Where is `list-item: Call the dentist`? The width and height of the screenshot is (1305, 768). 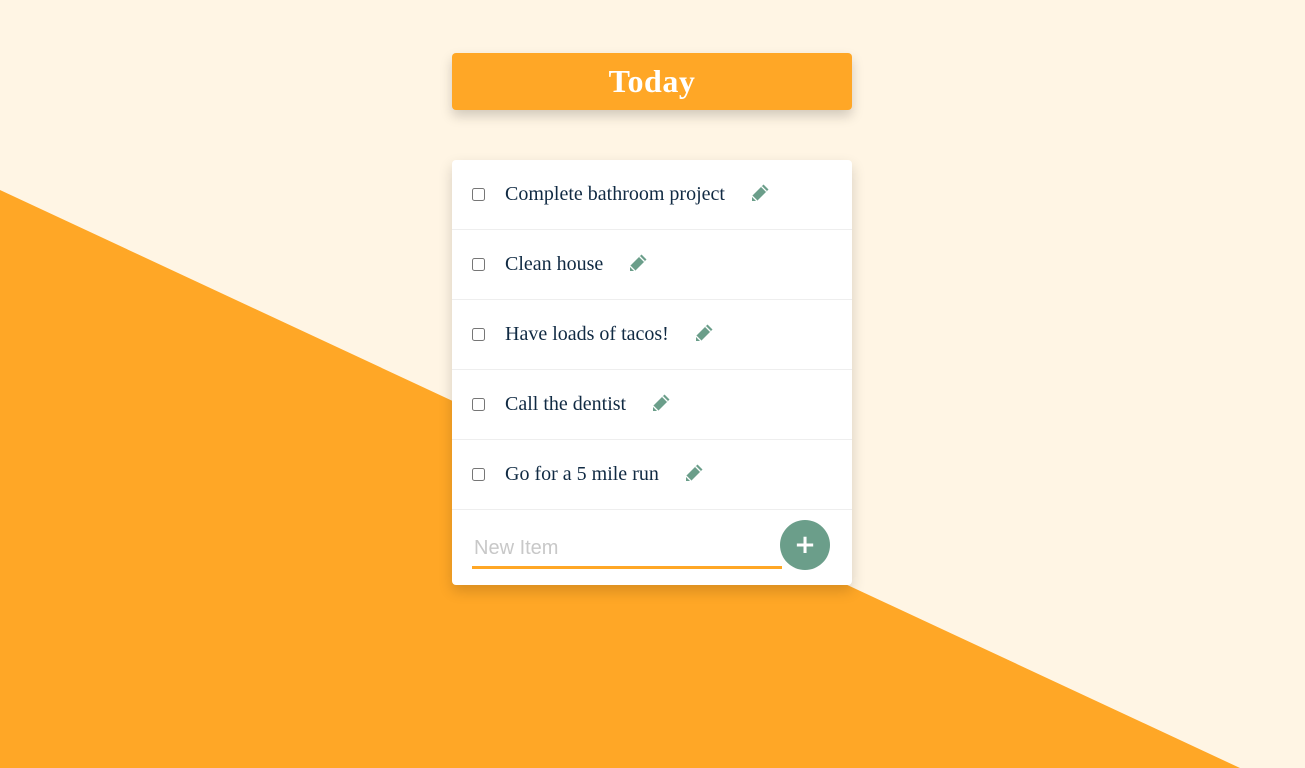 list-item: Call the dentist is located at coordinates (652, 405).